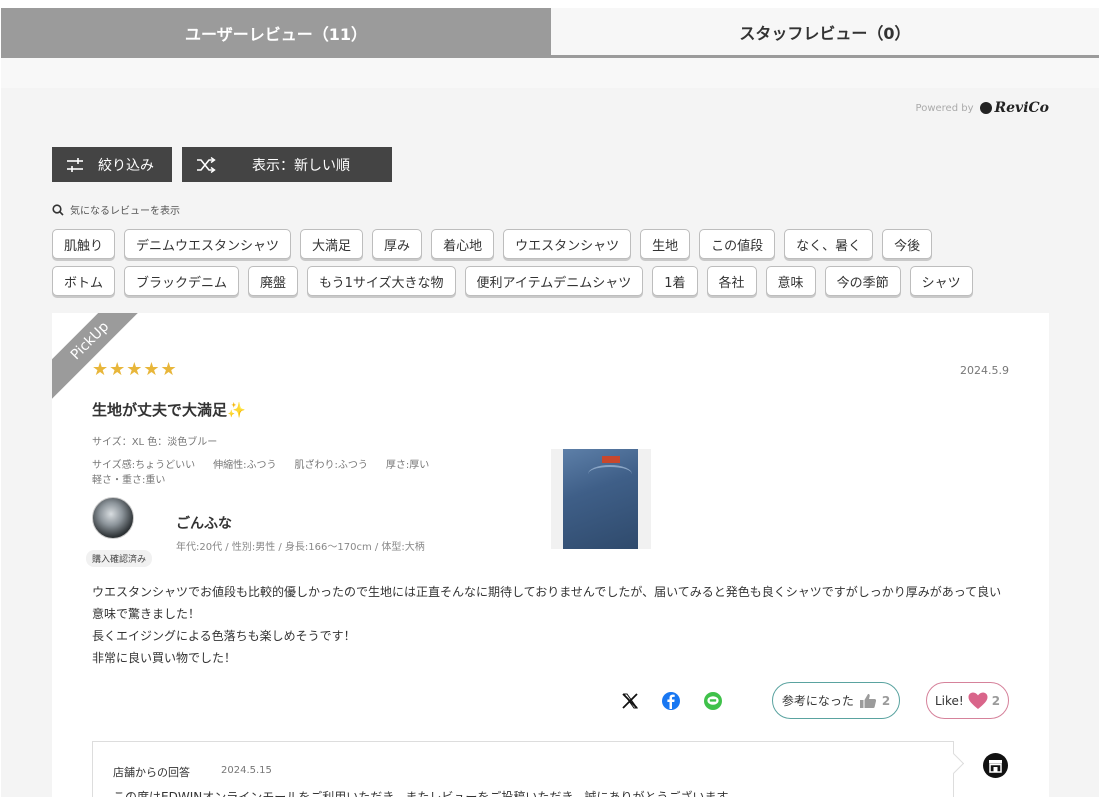 This screenshot has width=1099, height=797. What do you see at coordinates (224, 636) in the screenshot?
I see `review-body-line: 長くエイジングによる色落ちも楽しめそうです！` at bounding box center [224, 636].